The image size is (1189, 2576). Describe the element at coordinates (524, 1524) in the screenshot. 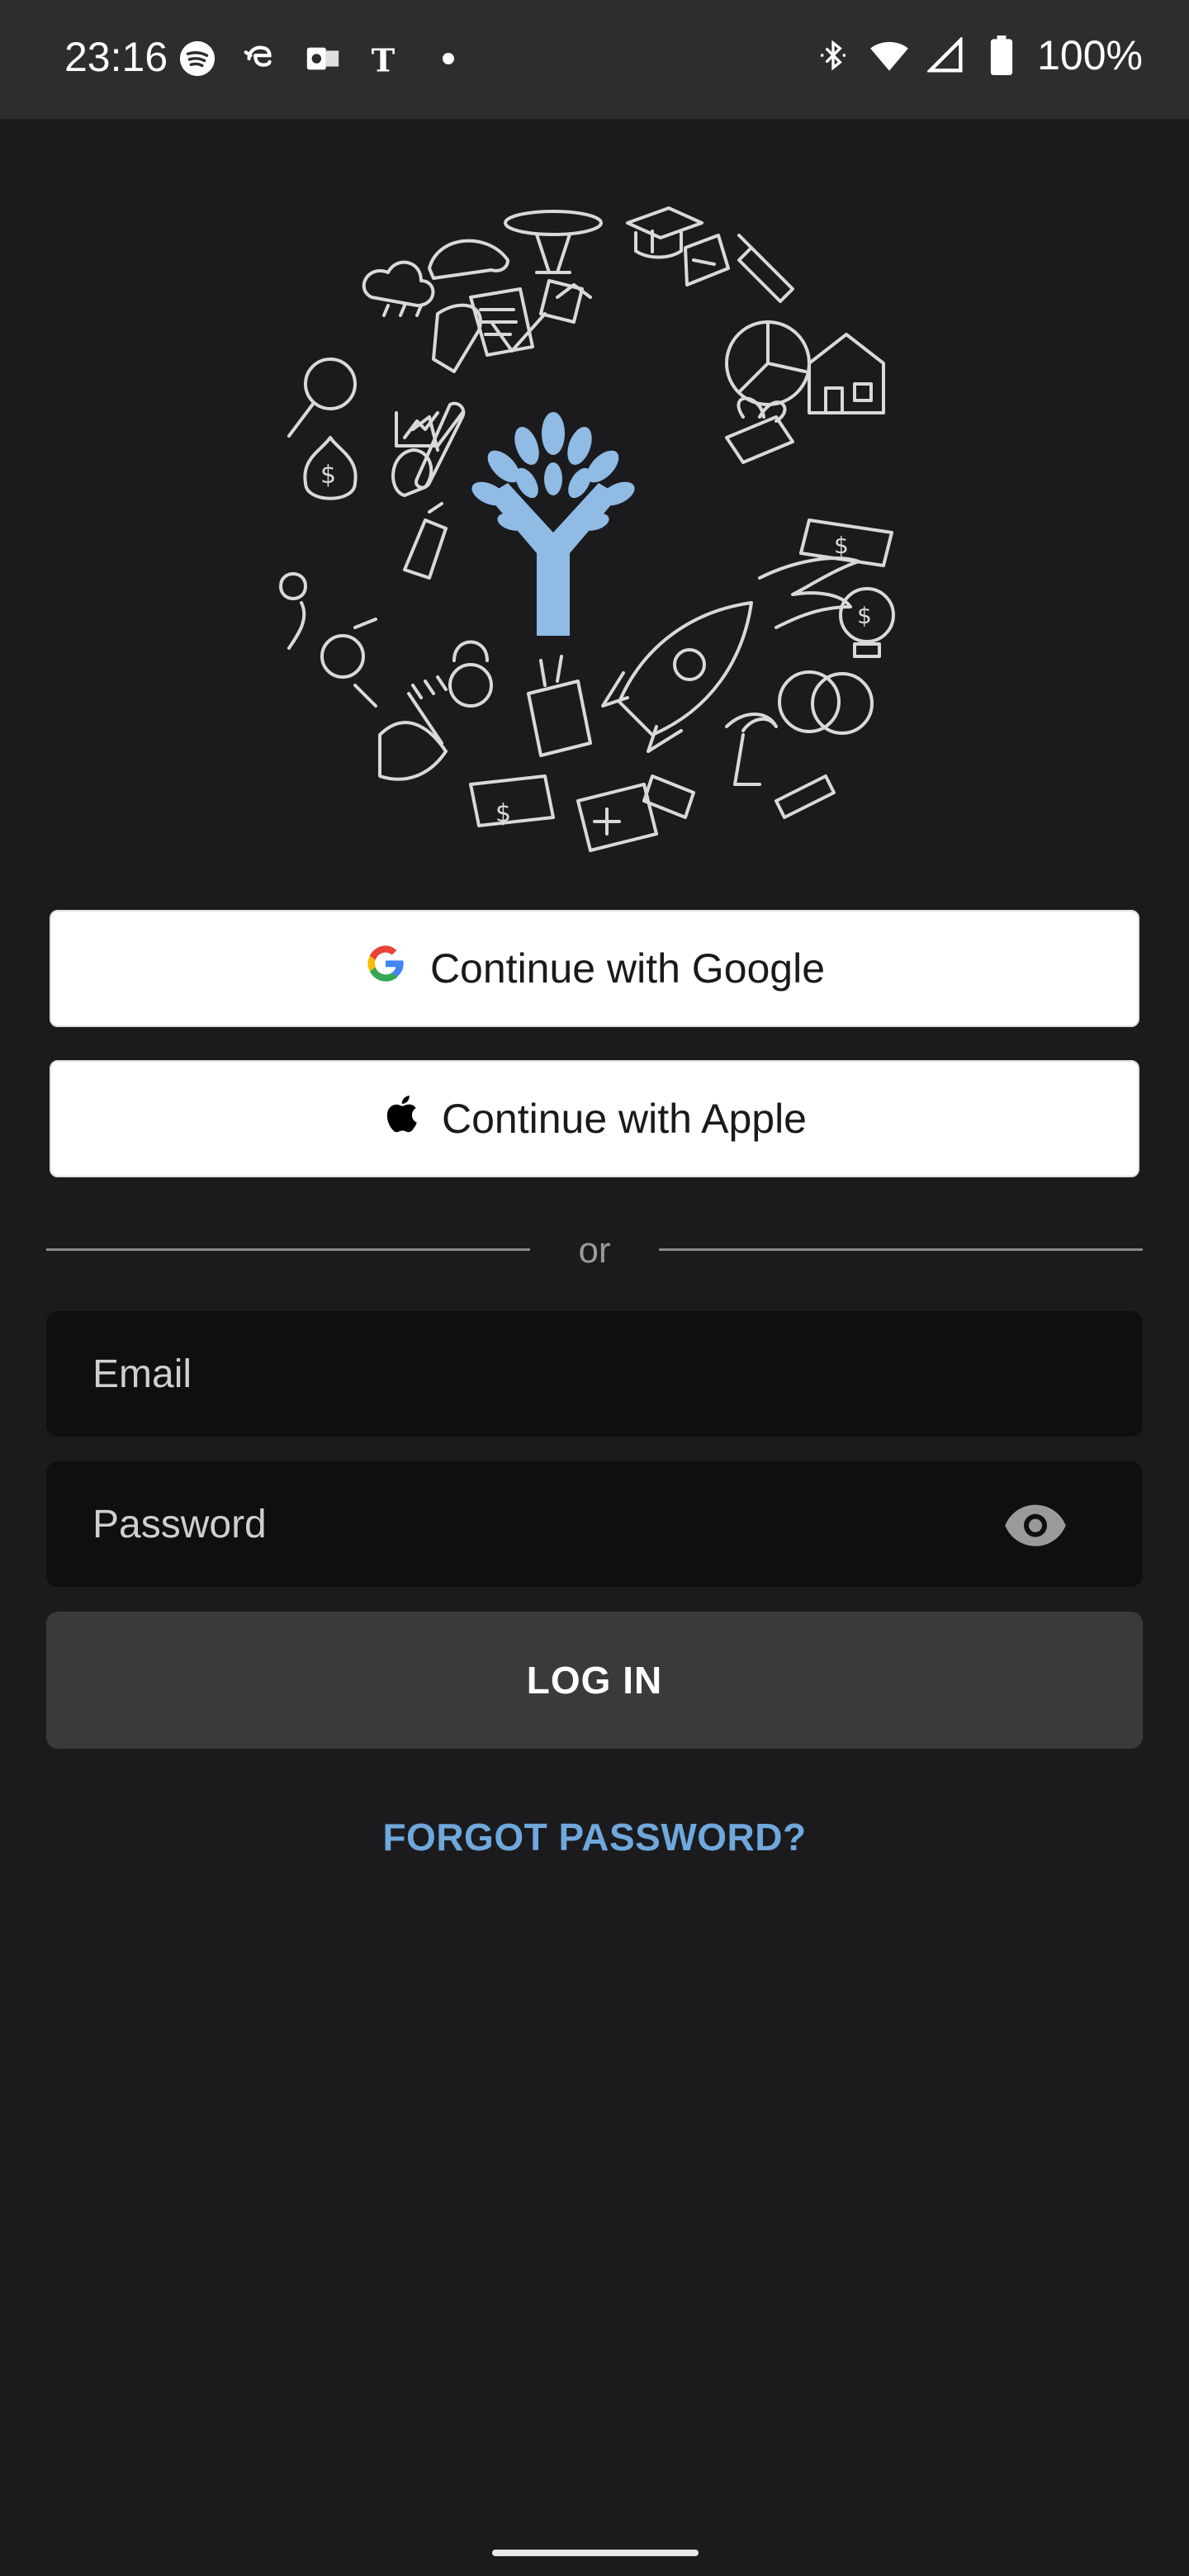

I see `password-field` at that location.